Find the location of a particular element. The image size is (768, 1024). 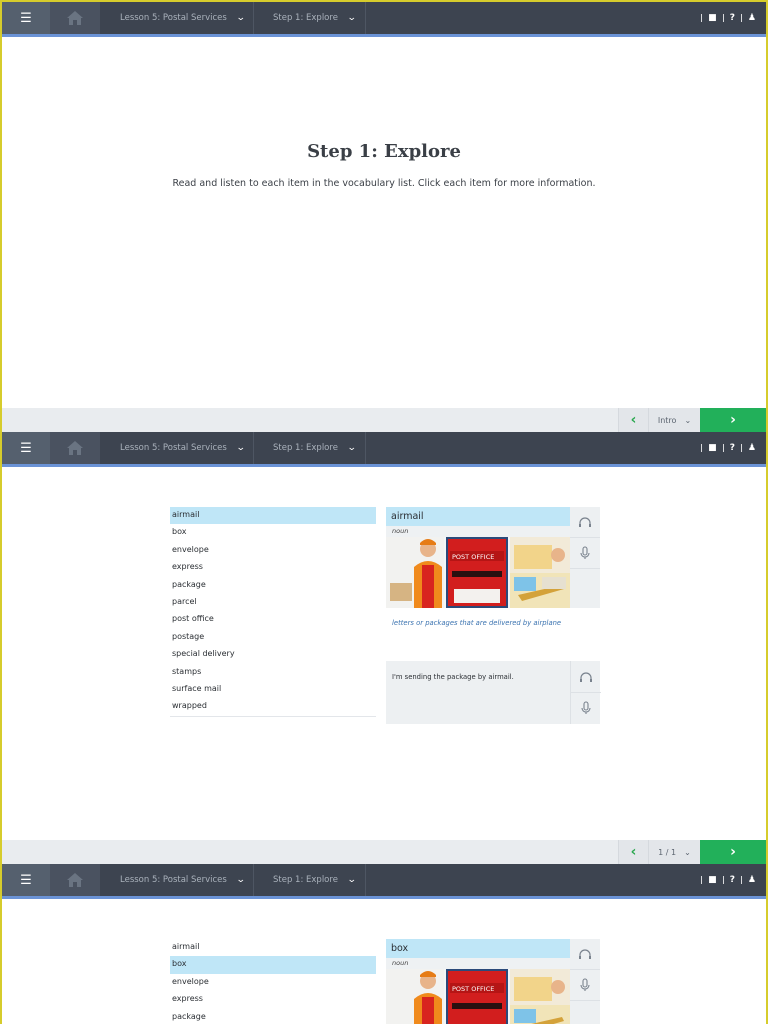

record-example-button is located at coordinates (586, 707).